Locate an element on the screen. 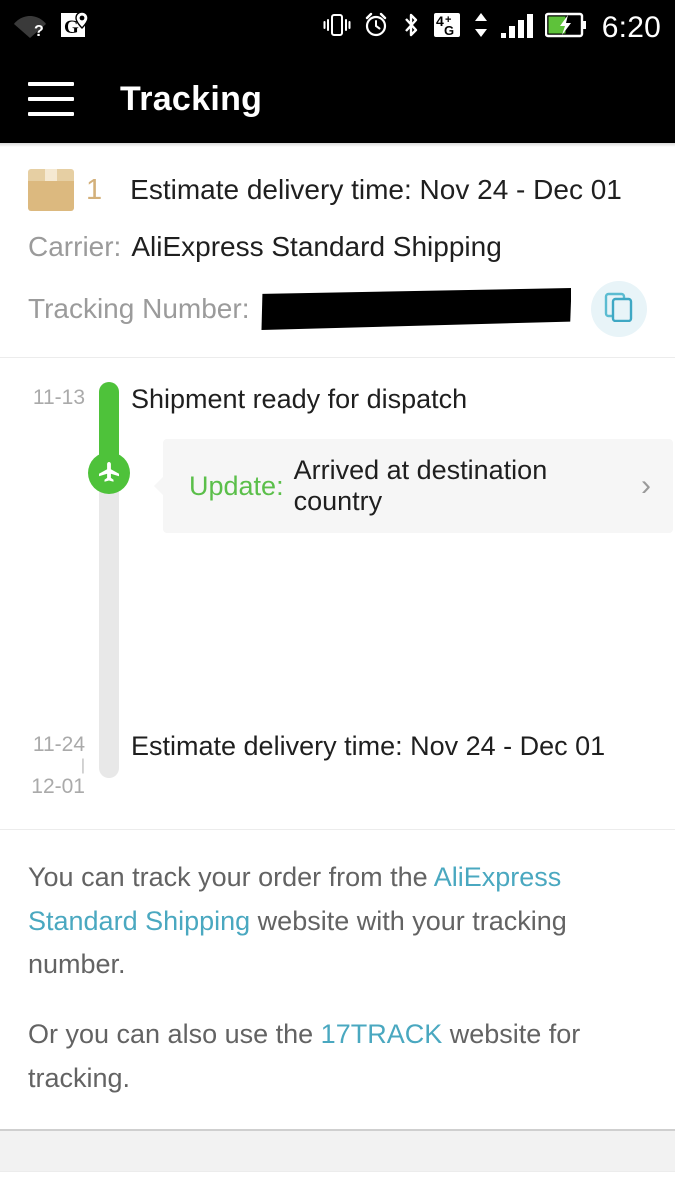  status-bar-clock: 6:20 is located at coordinates (631, 27).